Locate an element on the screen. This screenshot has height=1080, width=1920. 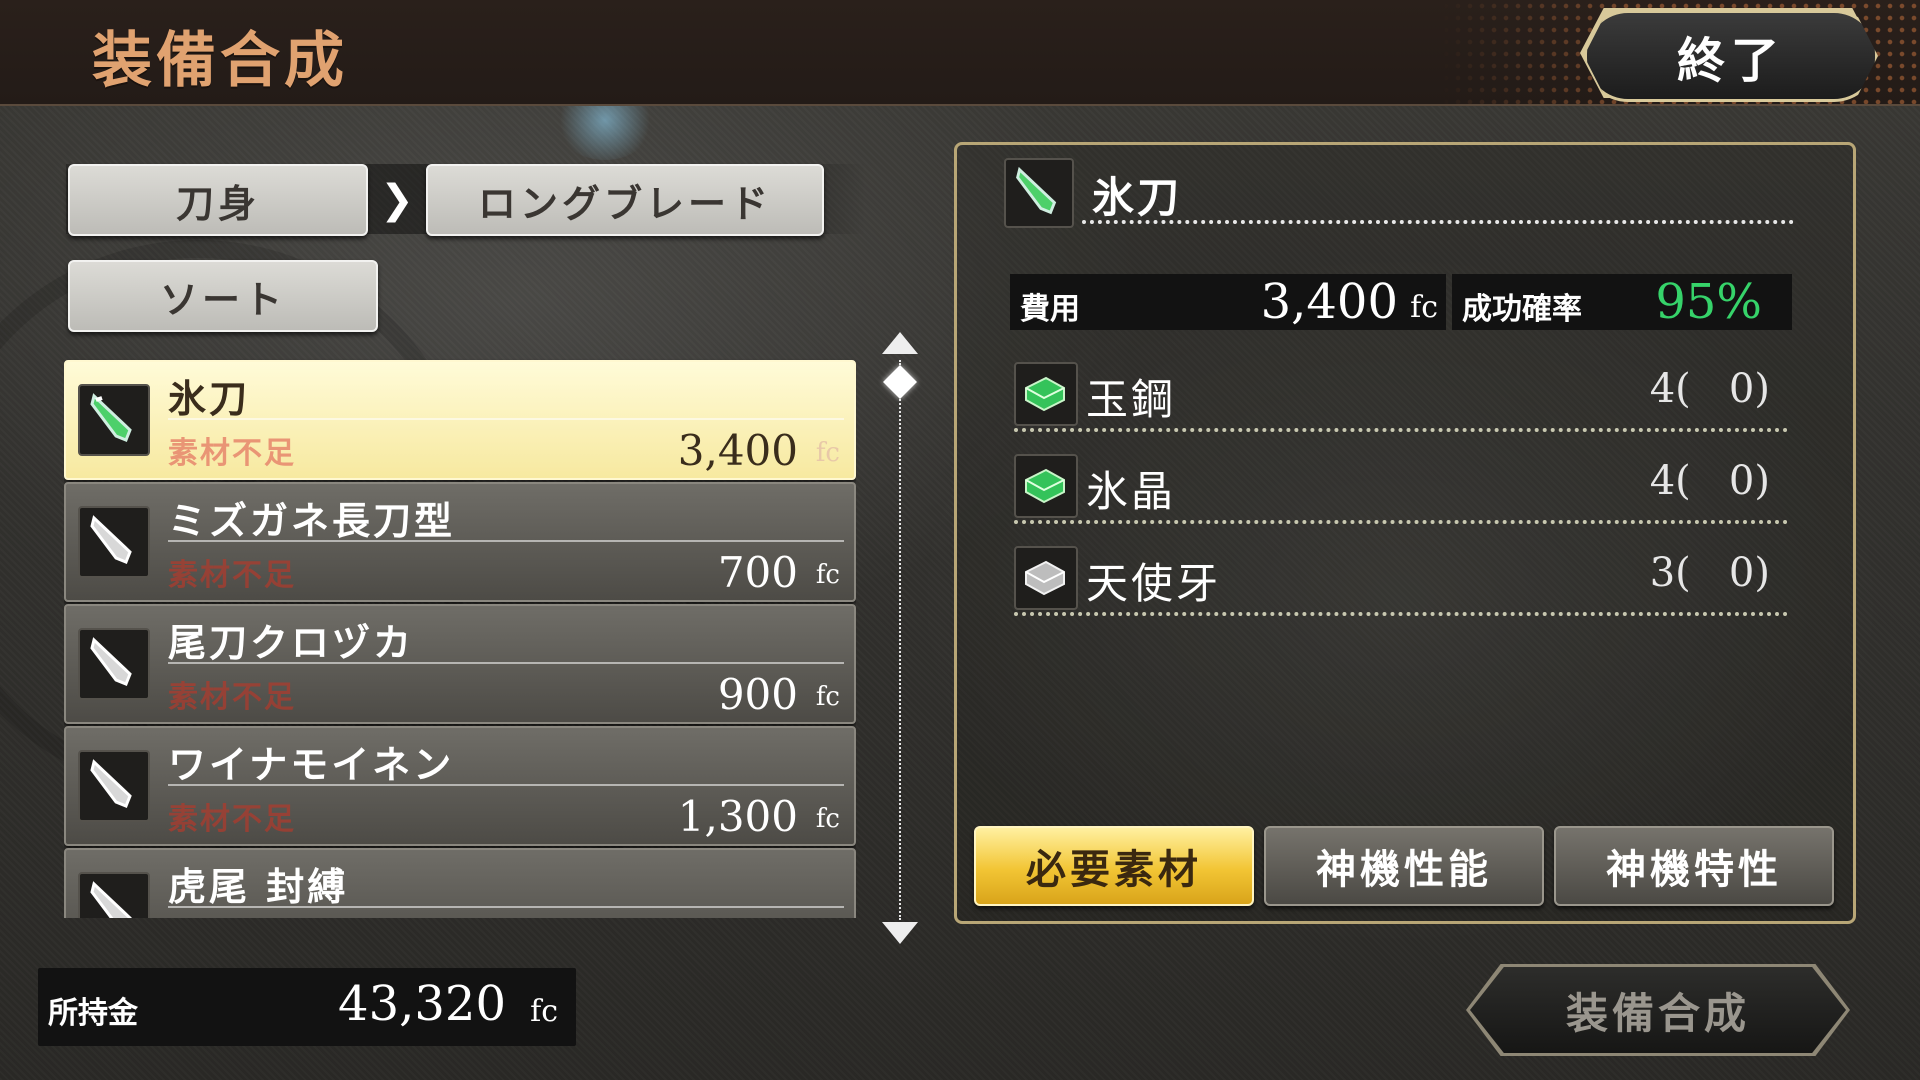
item-price: 900 is located at coordinates (757, 694).